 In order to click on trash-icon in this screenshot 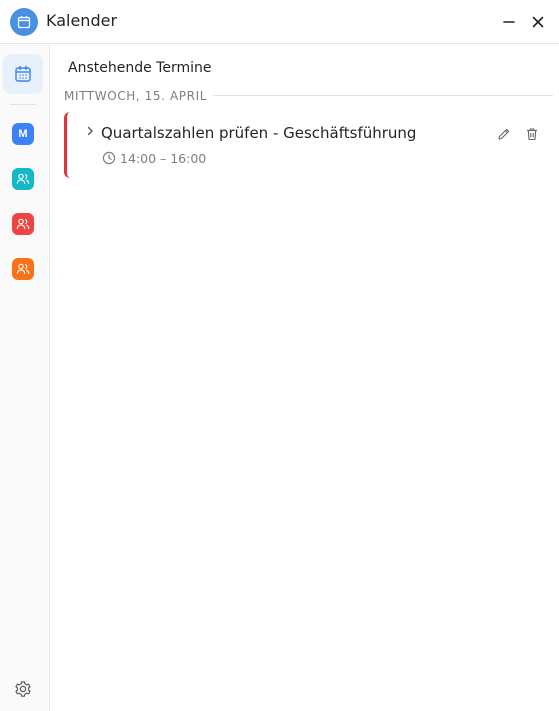, I will do `click(532, 134)`.